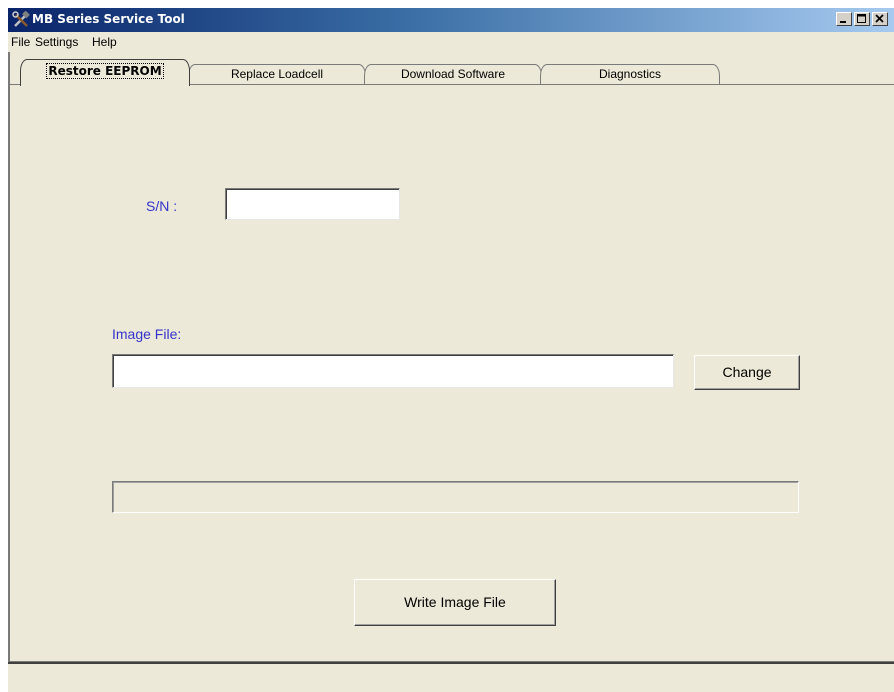  I want to click on tab-label: Download Software, so click(453, 74).